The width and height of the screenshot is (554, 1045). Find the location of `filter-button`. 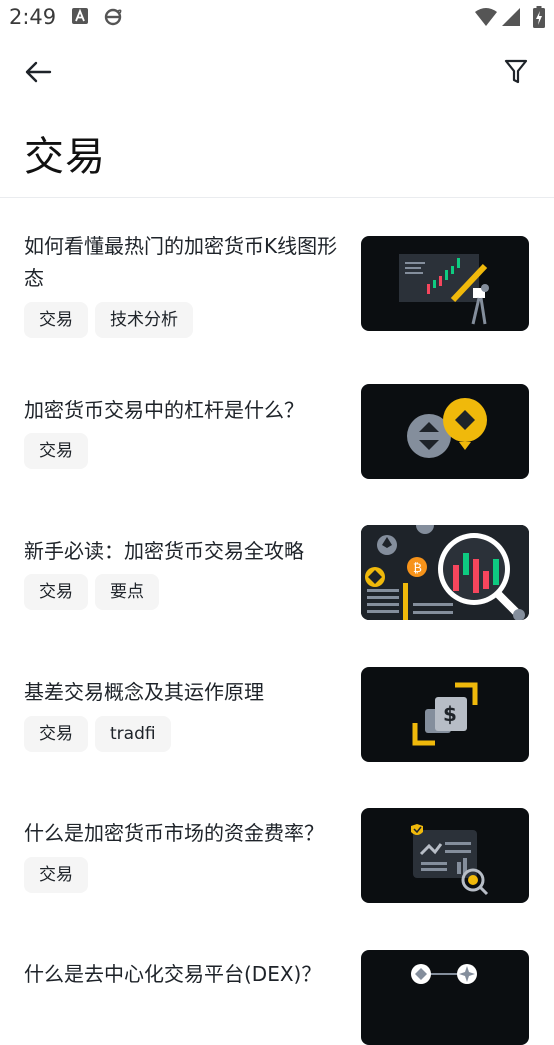

filter-button is located at coordinates (516, 72).